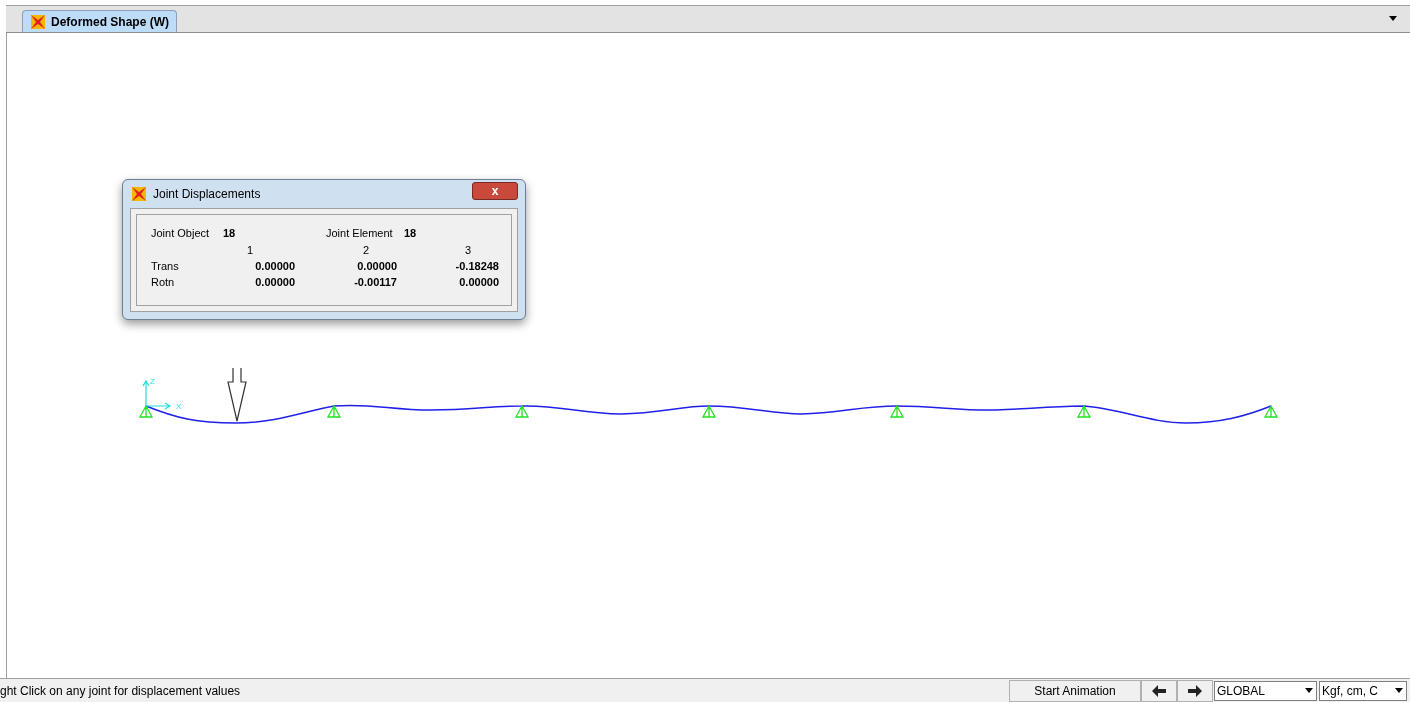  I want to click on column-header: 3, so click(468, 250).